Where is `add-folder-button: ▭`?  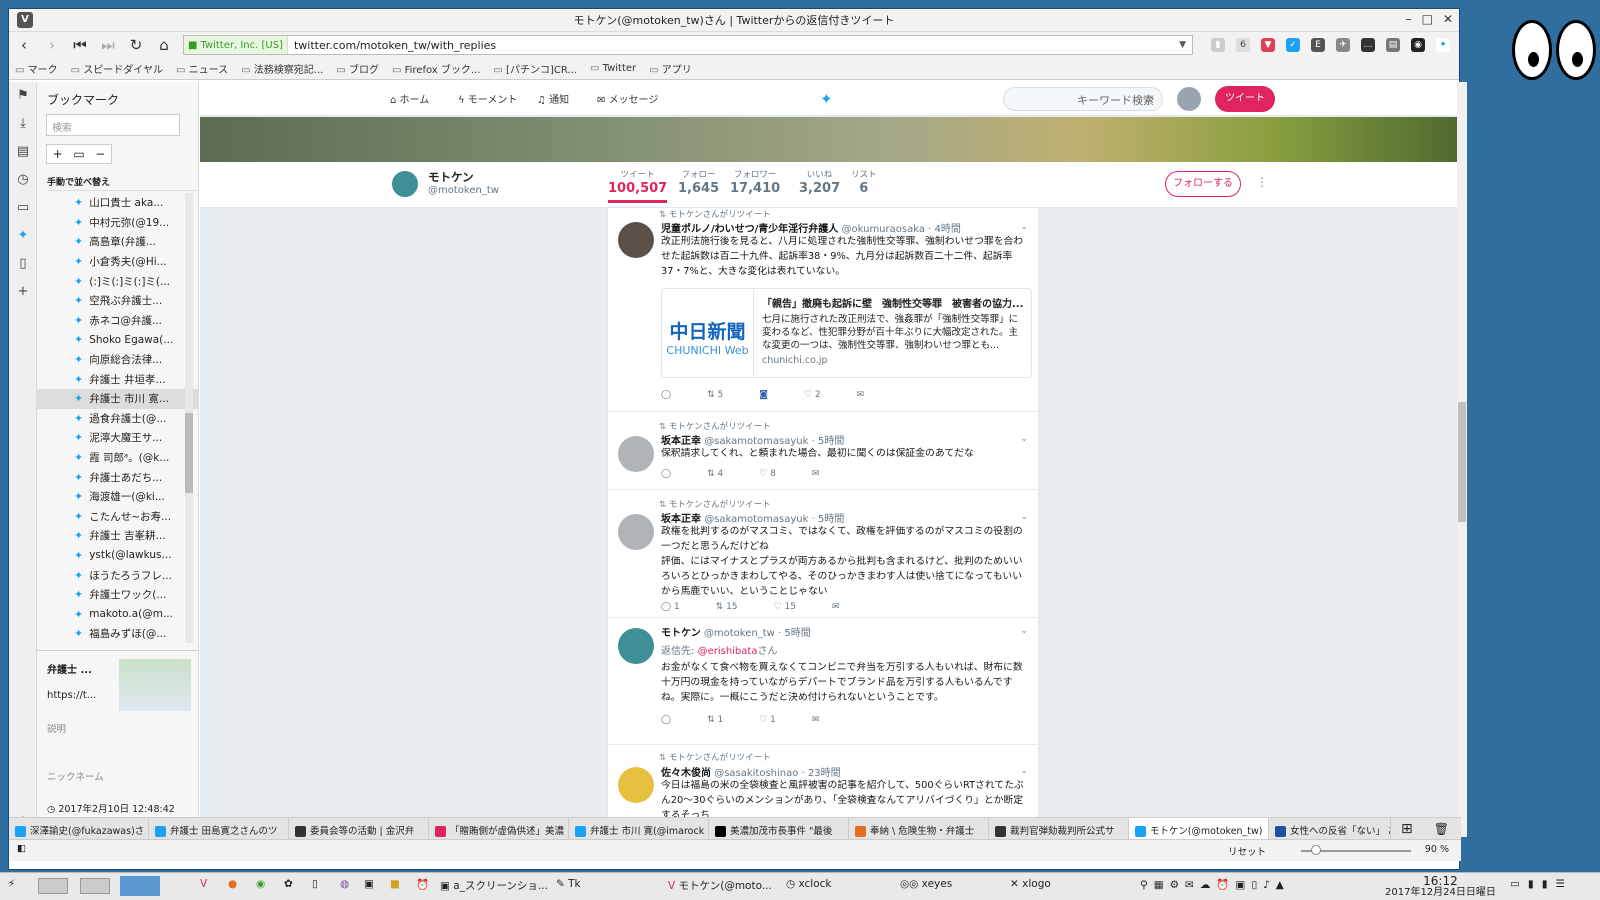 add-folder-button: ▭ is located at coordinates (78, 154).